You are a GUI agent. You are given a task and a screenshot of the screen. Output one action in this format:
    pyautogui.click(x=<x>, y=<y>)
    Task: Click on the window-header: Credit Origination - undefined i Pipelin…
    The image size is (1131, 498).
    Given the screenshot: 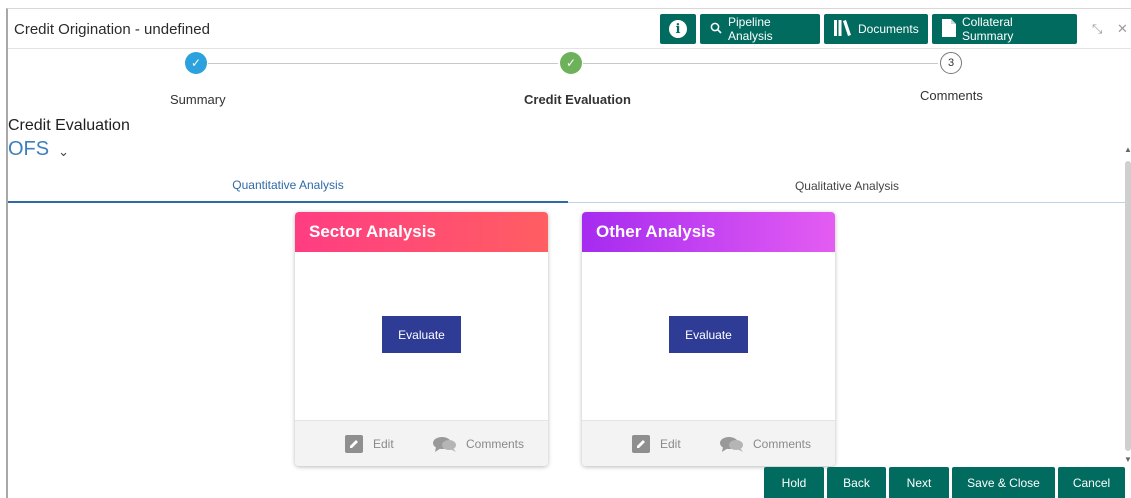 What is the action you would take?
    pyautogui.click(x=569, y=29)
    